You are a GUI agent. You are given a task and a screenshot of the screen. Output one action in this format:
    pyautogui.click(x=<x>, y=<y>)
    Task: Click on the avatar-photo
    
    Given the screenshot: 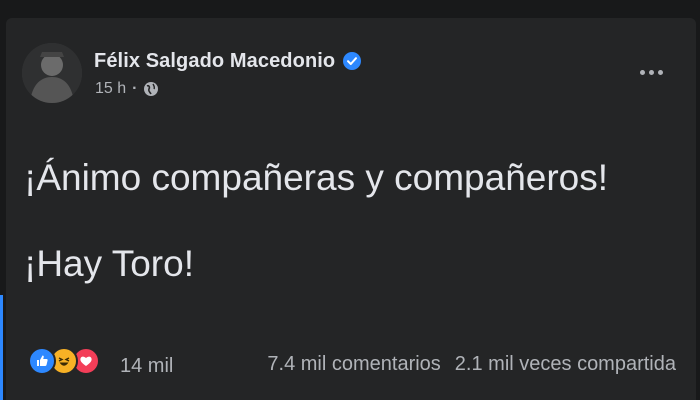 What is the action you would take?
    pyautogui.click(x=52, y=73)
    